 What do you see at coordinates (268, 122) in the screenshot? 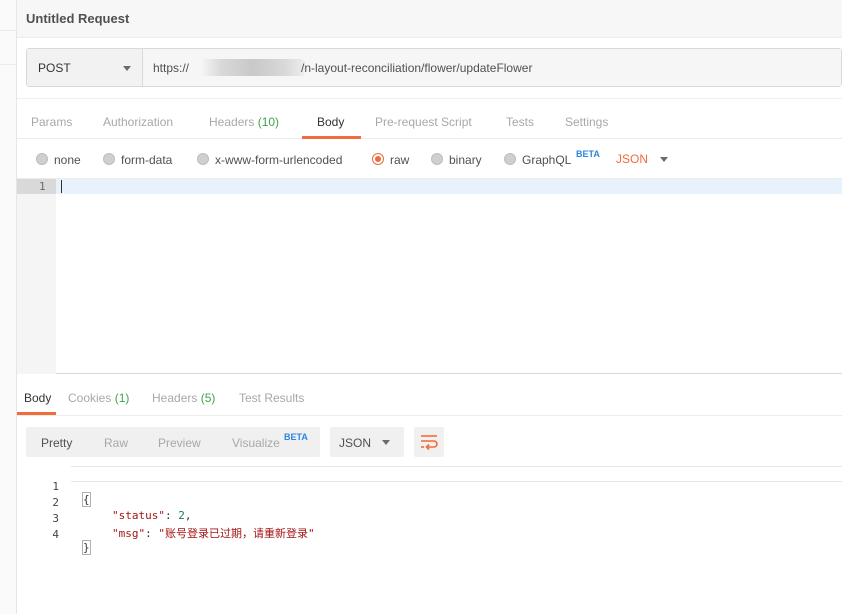
I see `tab-count: (10)` at bounding box center [268, 122].